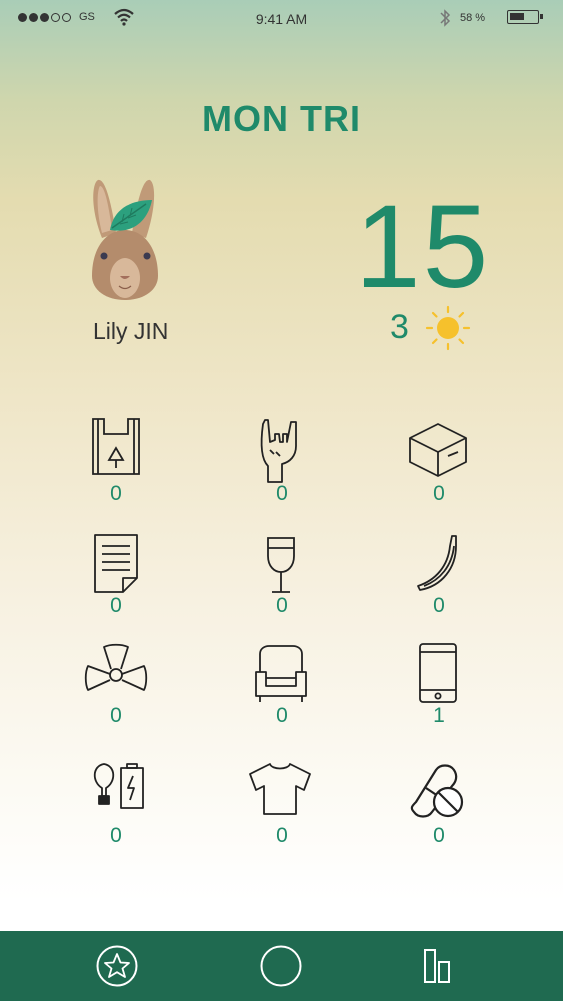  What do you see at coordinates (438, 447) in the screenshot?
I see `cardboard-box-icon` at bounding box center [438, 447].